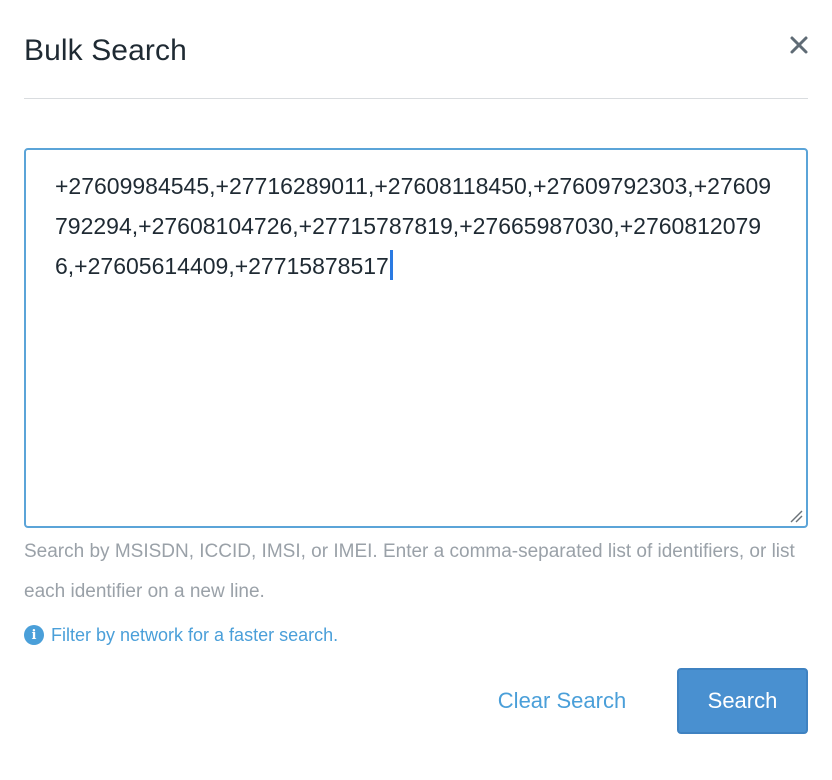 This screenshot has width=832, height=780. What do you see at coordinates (391, 265) in the screenshot?
I see `text-caret` at bounding box center [391, 265].